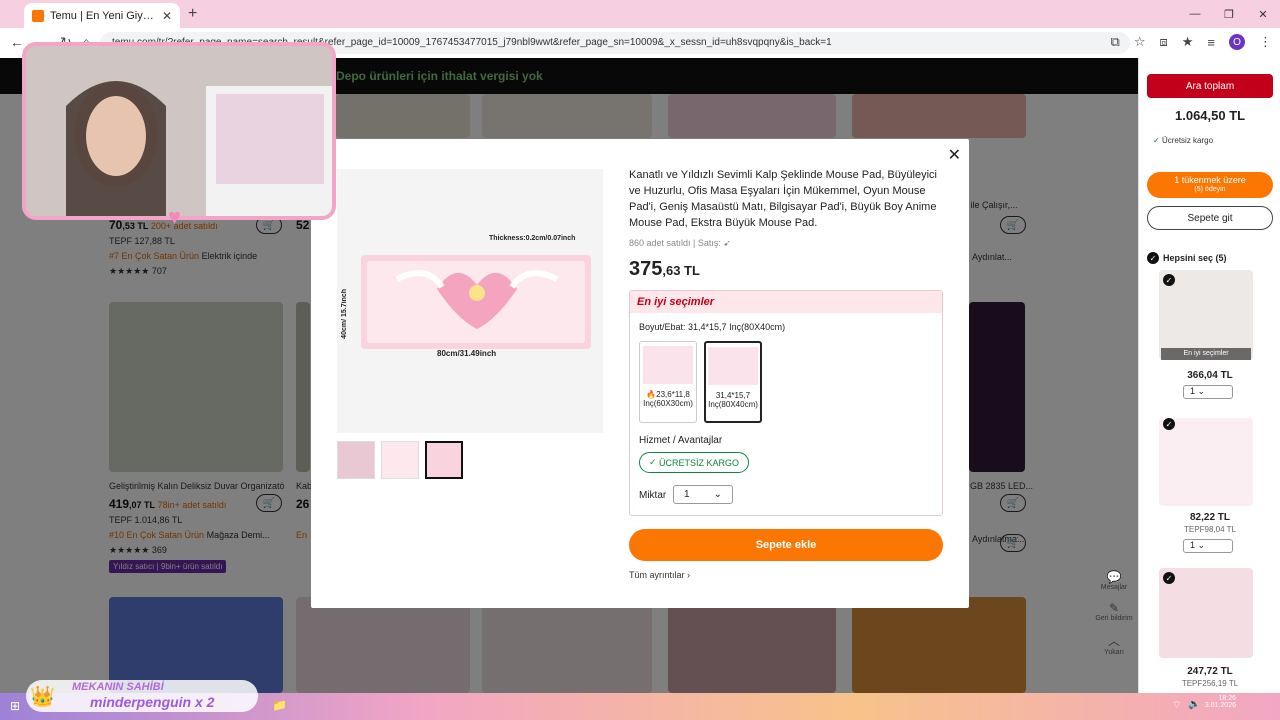 This screenshot has width=1280, height=720. What do you see at coordinates (175, 216) in the screenshot?
I see `heart-icon: ♥` at bounding box center [175, 216].